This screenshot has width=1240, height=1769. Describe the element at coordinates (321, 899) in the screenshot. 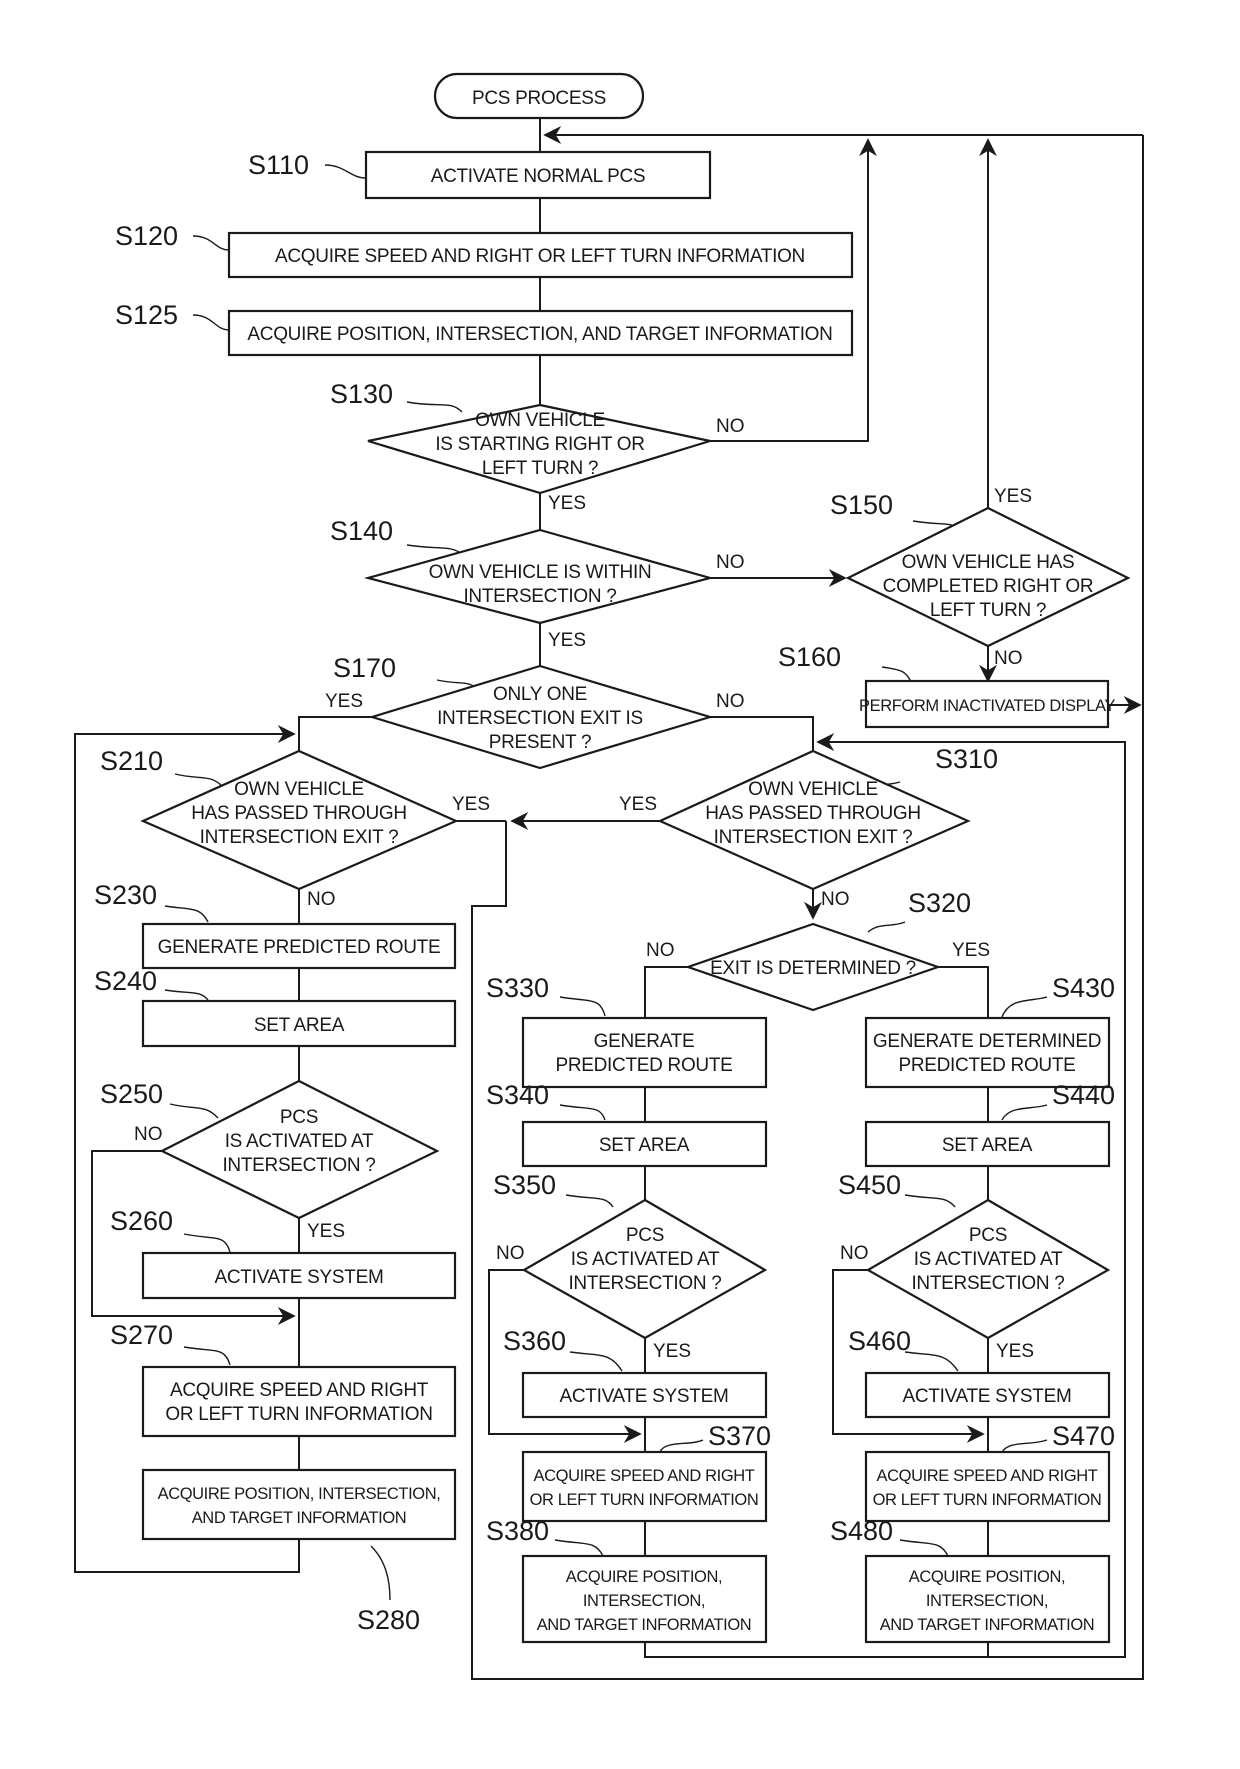

I see `branch-s210-no: NO` at that location.